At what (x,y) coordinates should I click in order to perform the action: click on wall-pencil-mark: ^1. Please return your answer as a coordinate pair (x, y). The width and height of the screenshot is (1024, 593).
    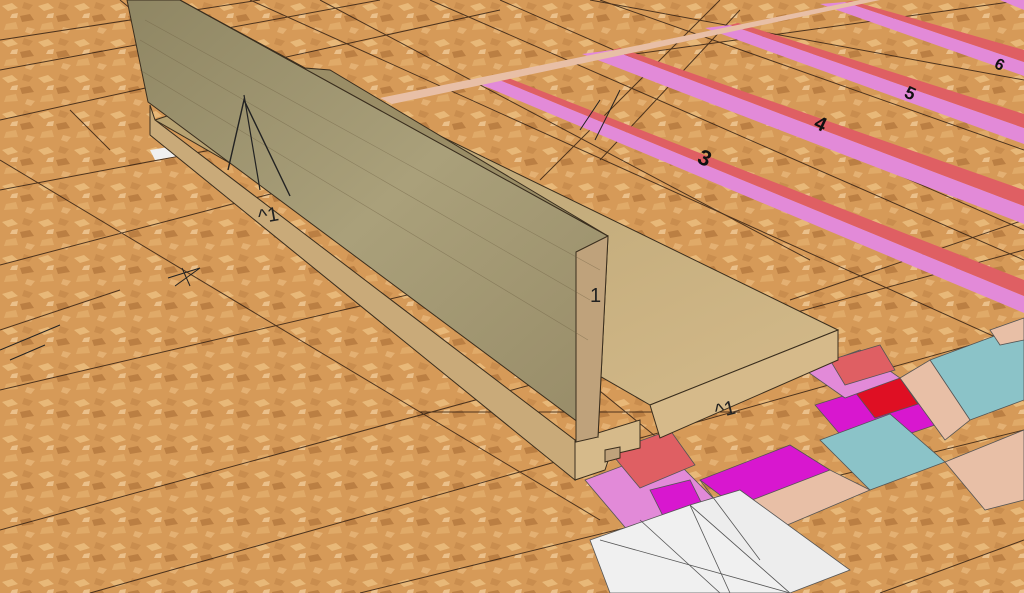
    Looking at the image, I should click on (268, 215).